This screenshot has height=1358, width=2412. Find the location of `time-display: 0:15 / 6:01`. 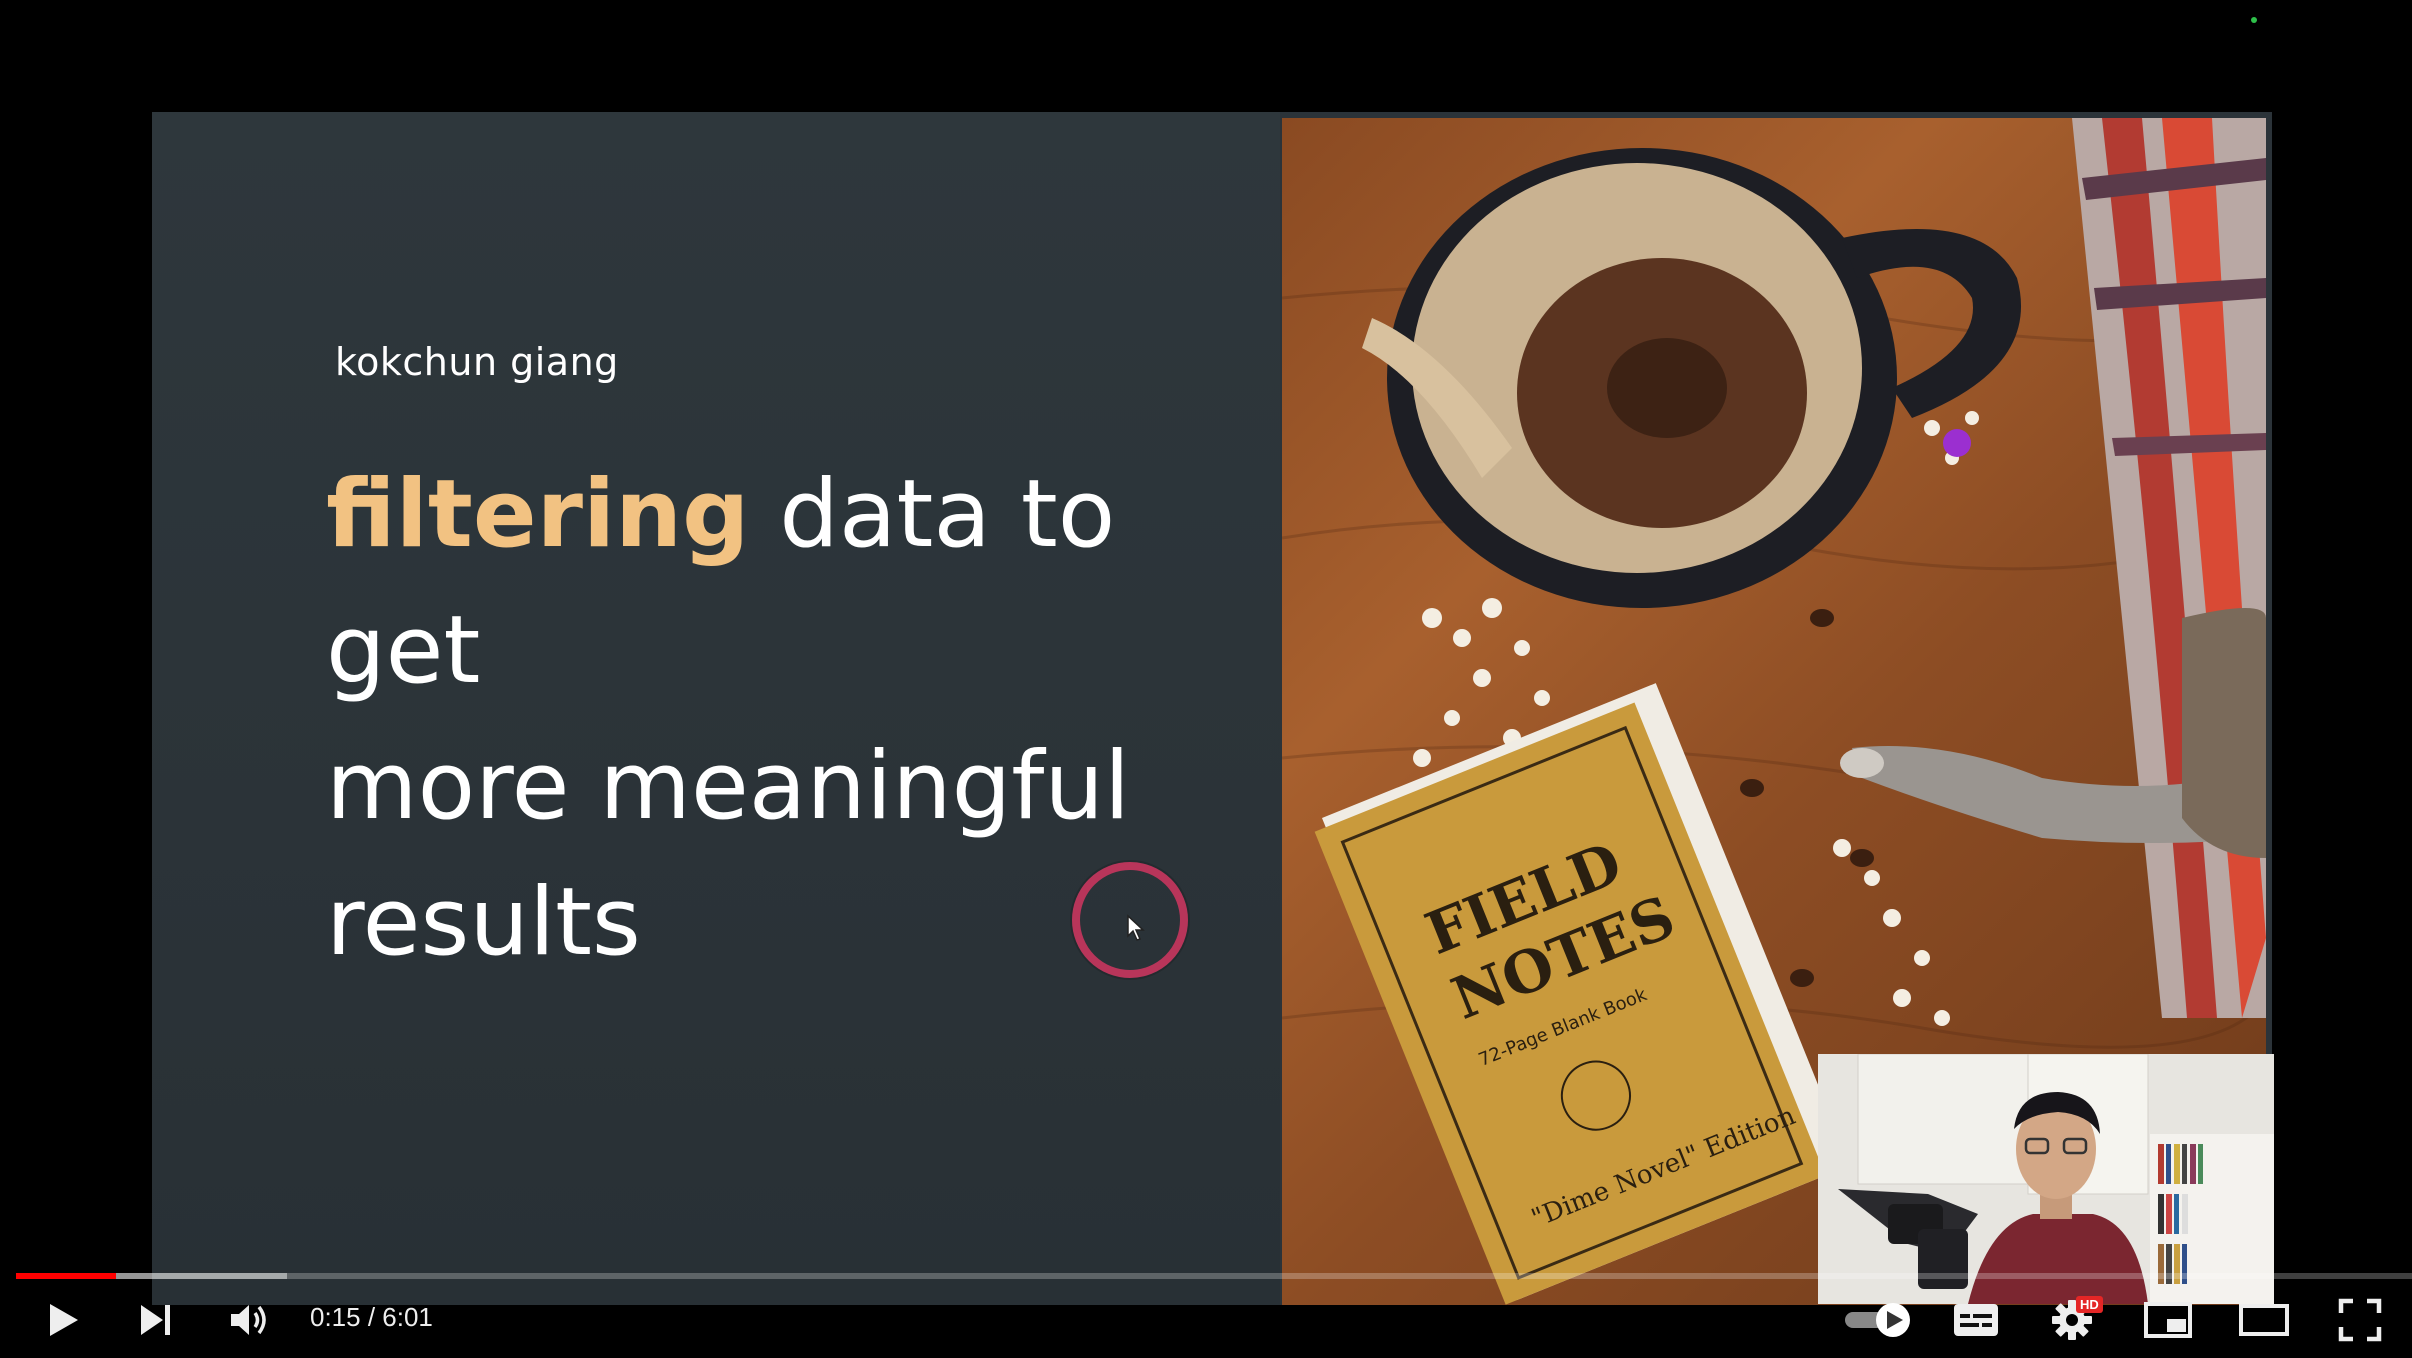

time-display: 0:15 / 6:01 is located at coordinates (371, 1317).